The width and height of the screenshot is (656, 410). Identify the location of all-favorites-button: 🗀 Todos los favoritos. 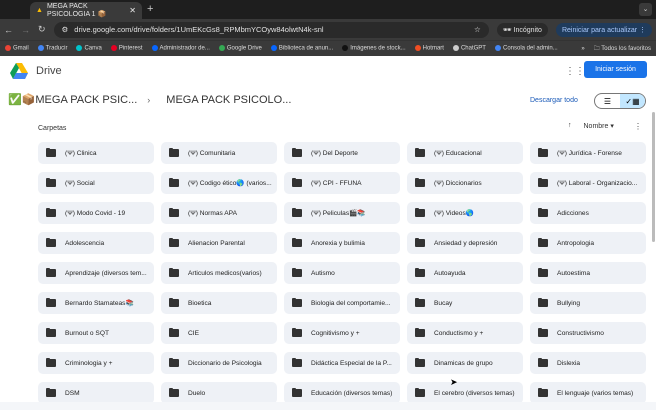
(622, 49).